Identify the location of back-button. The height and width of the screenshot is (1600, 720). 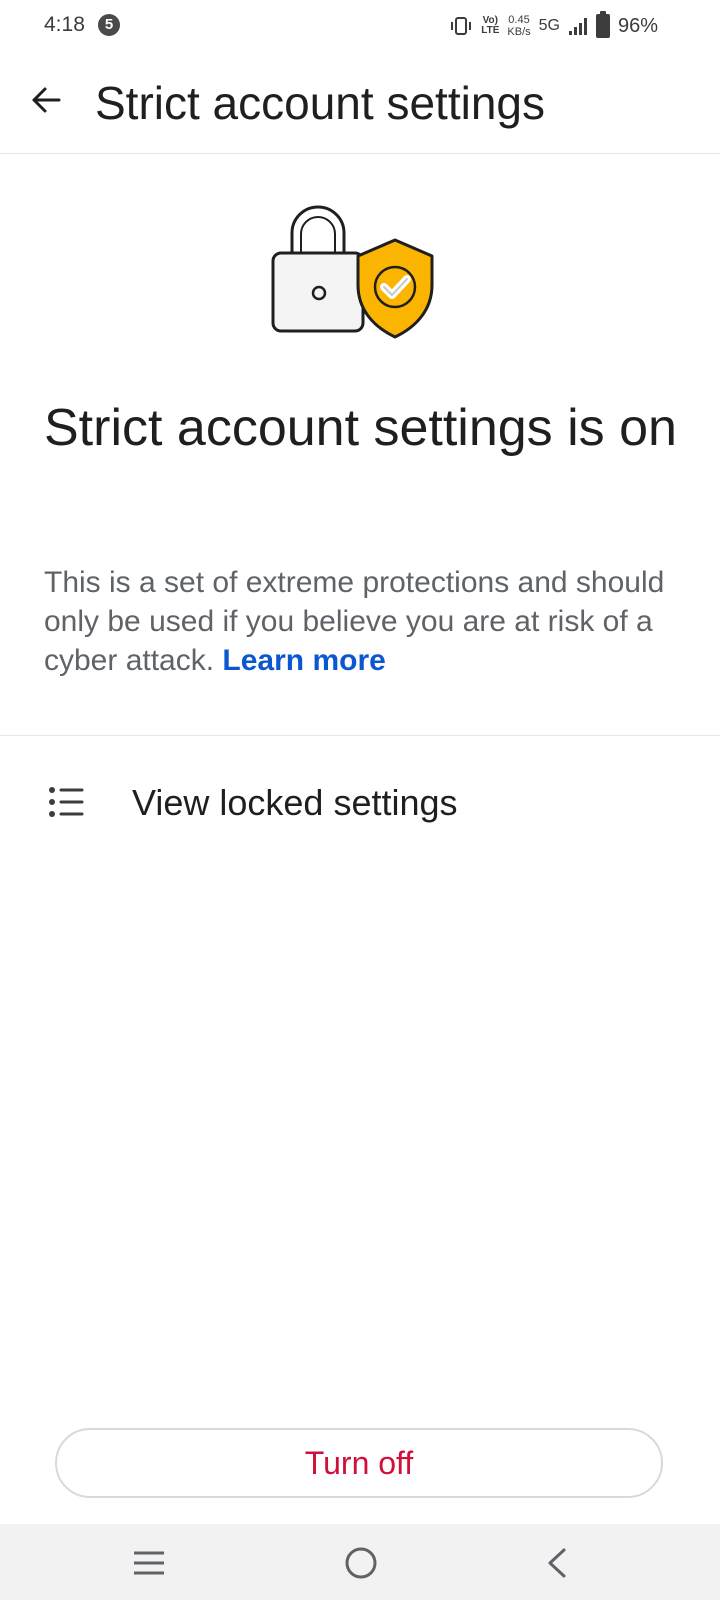
(46, 100).